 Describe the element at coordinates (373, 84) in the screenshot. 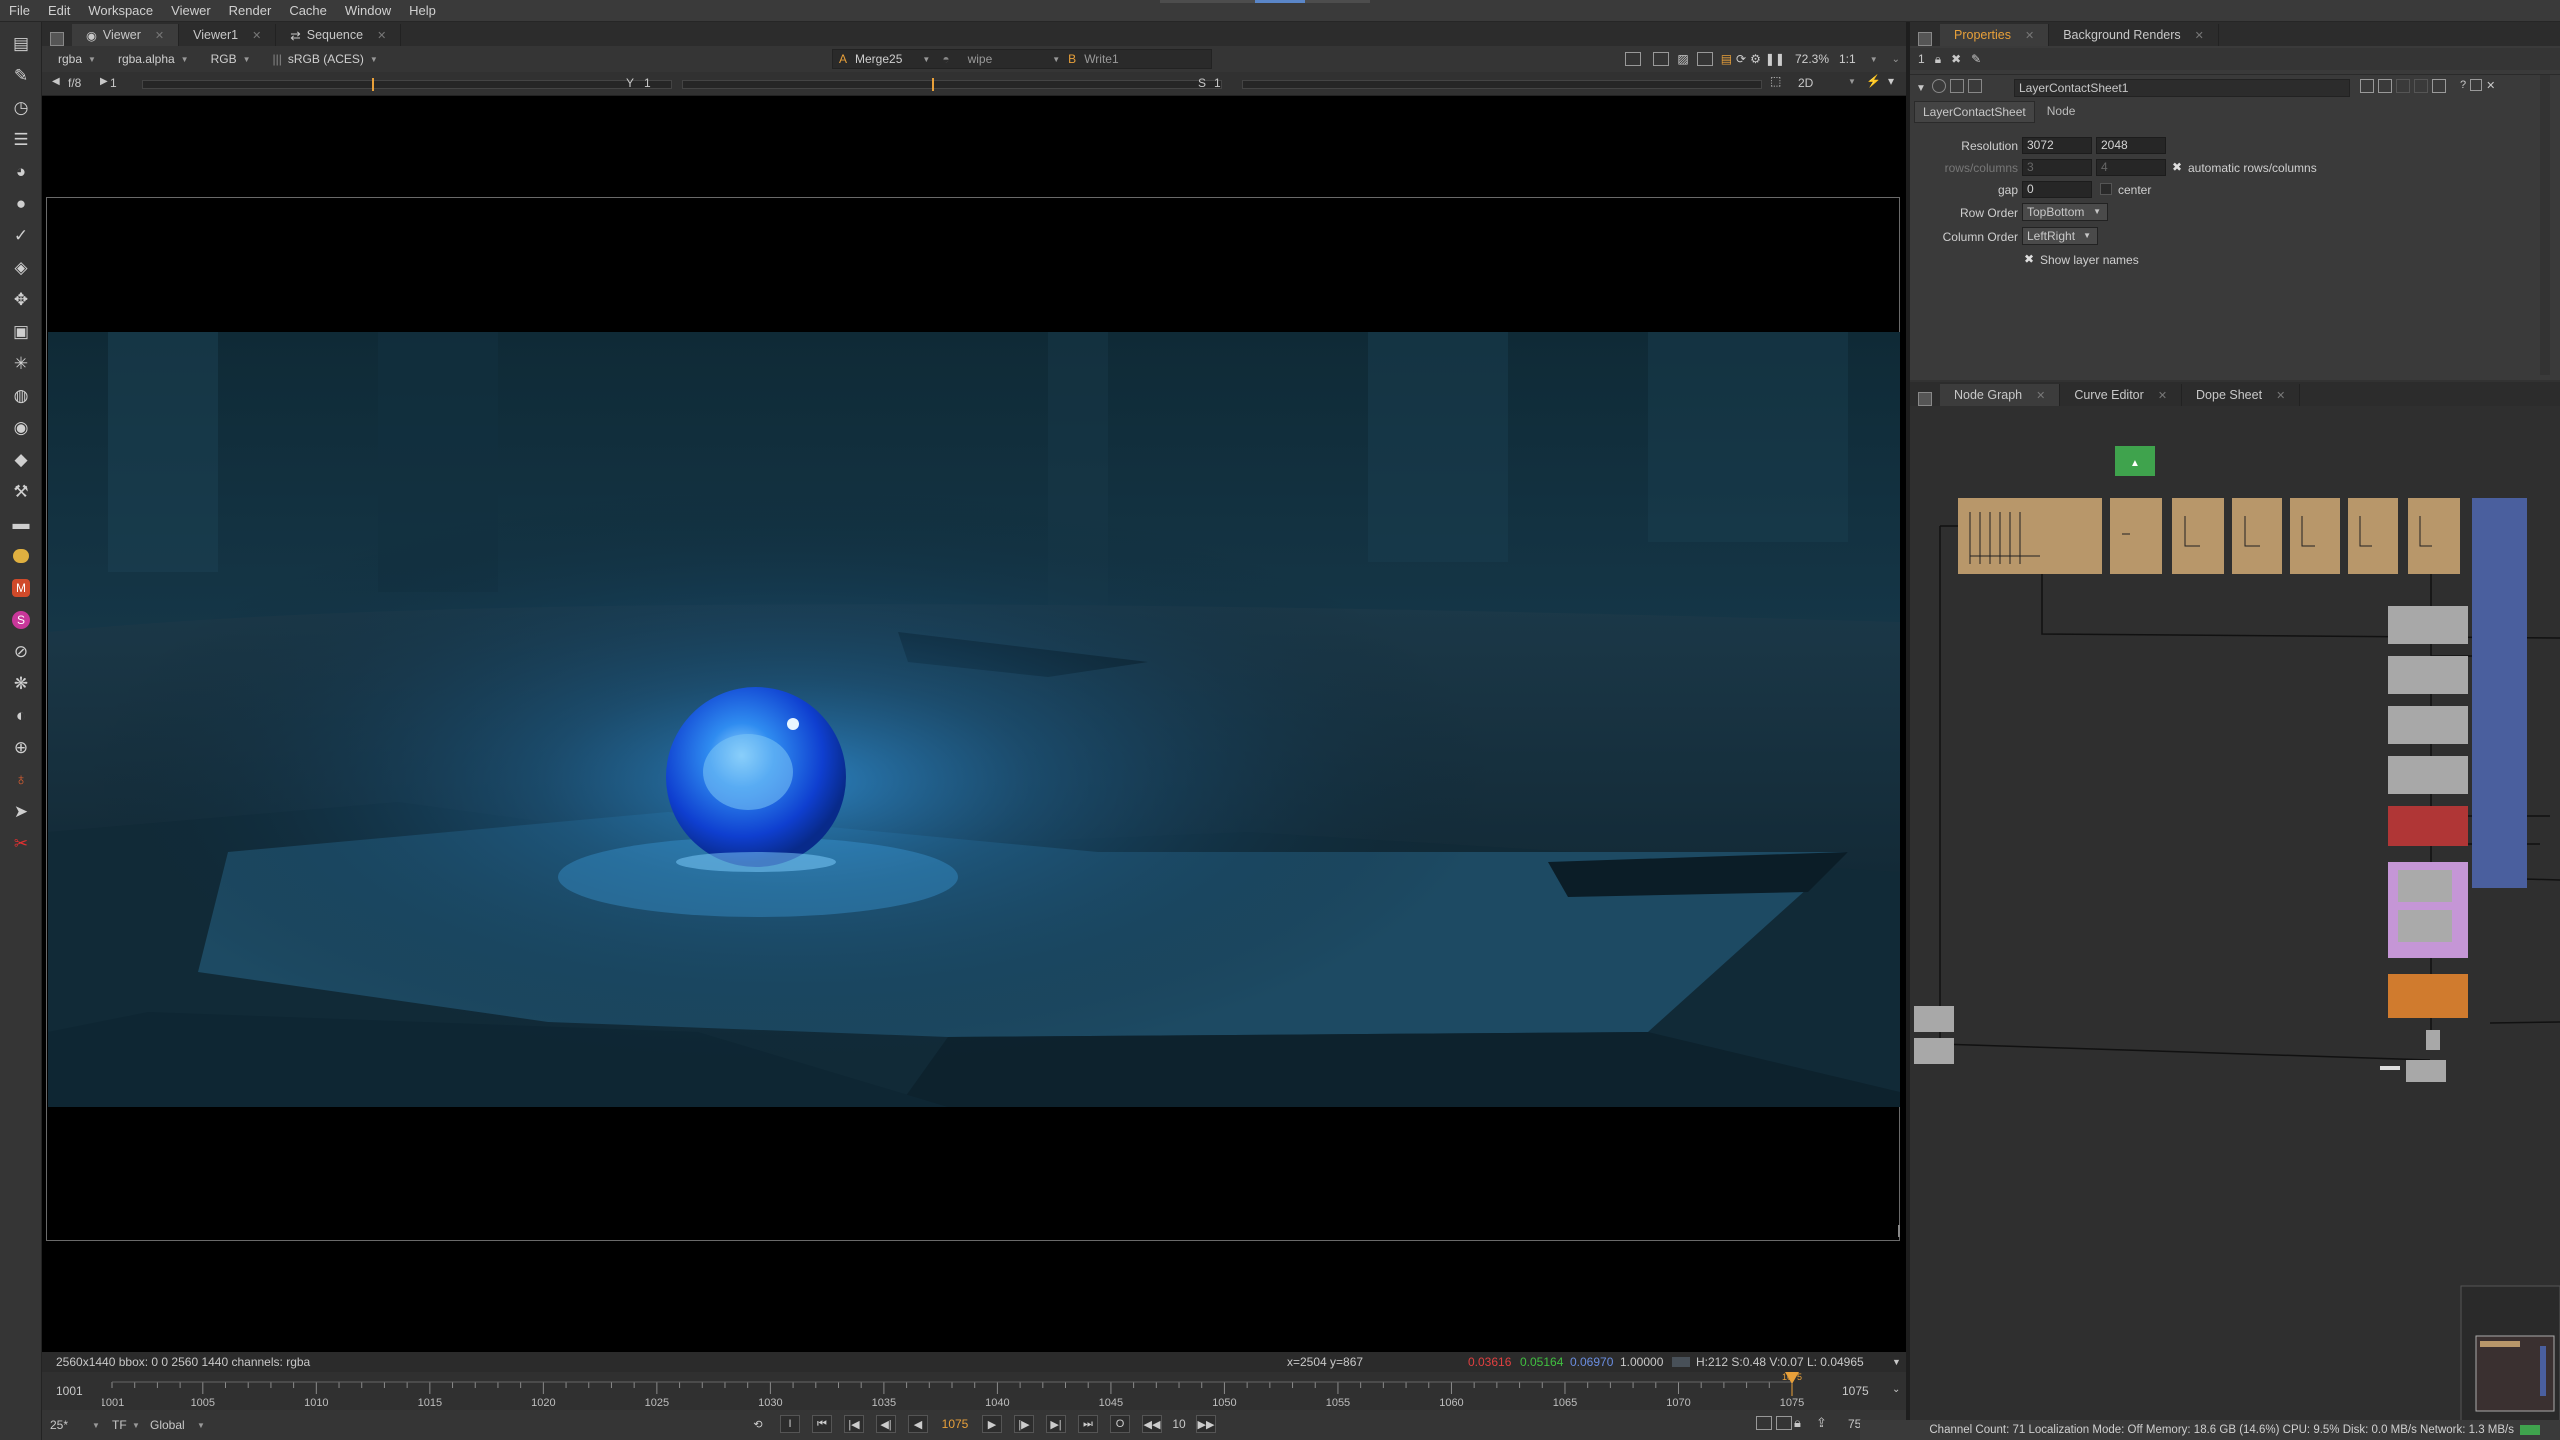

I see `gain-slider-handle` at that location.